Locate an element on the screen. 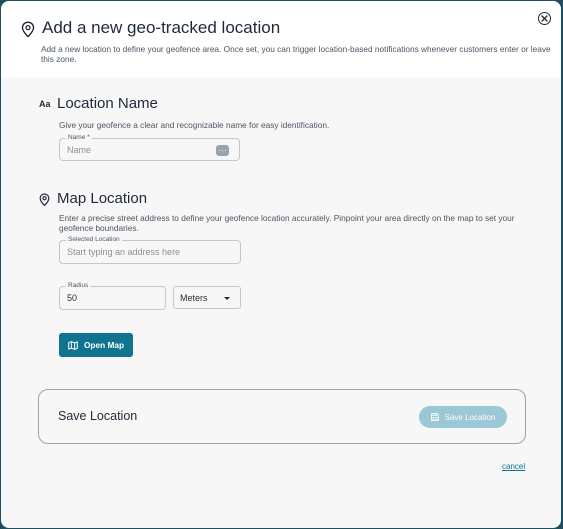  location-name-heading: Location Name is located at coordinates (107, 103).